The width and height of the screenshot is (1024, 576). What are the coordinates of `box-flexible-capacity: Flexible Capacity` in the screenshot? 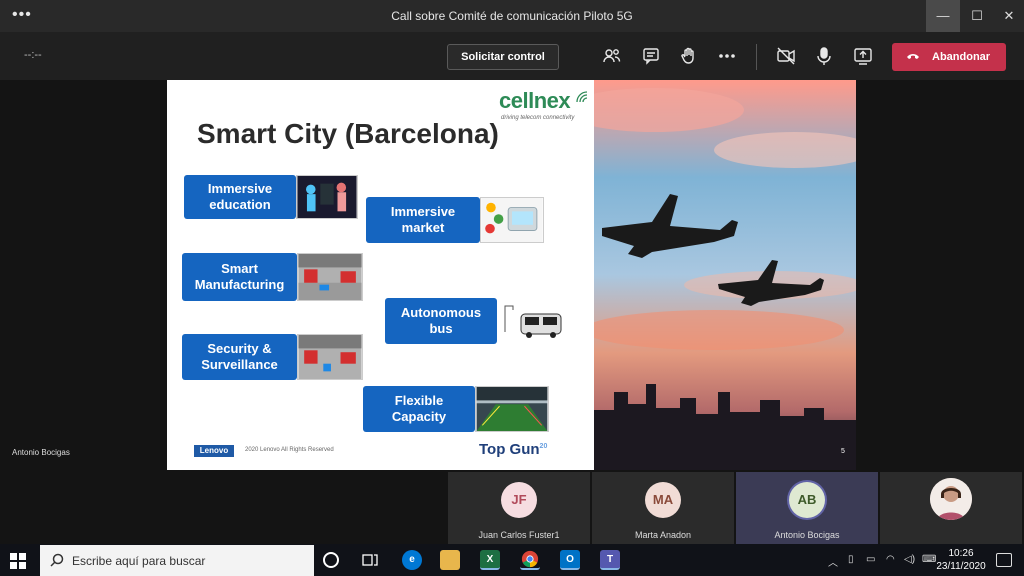 It's located at (419, 409).